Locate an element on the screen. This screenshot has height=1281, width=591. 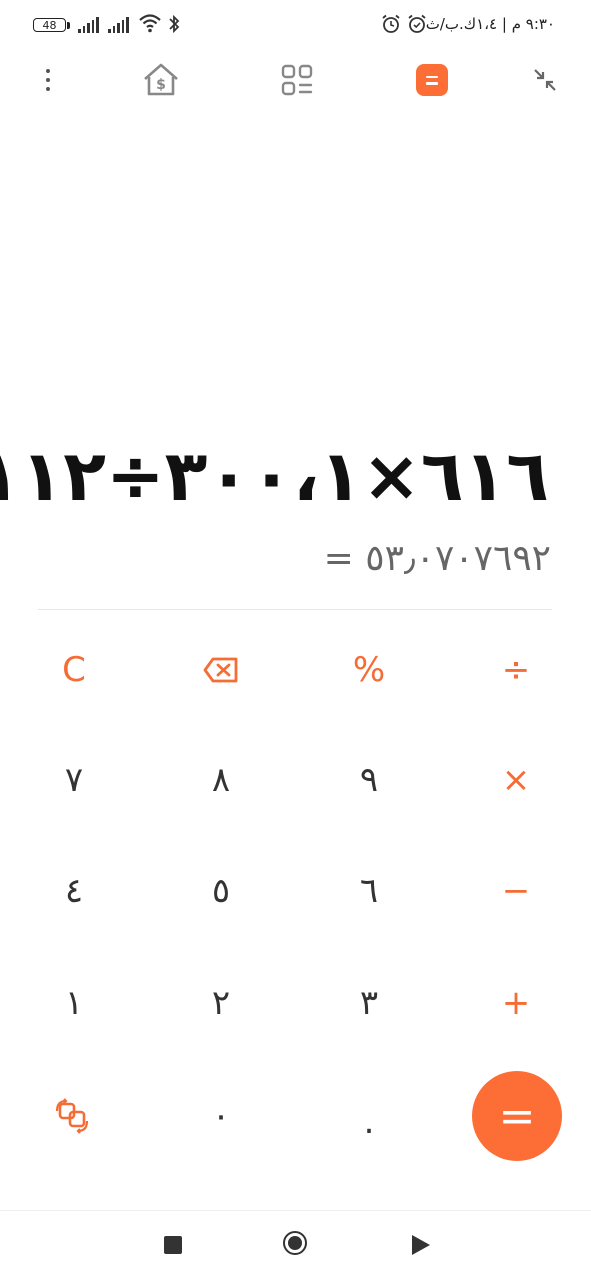
signal-1-icon is located at coordinates (88, 25).